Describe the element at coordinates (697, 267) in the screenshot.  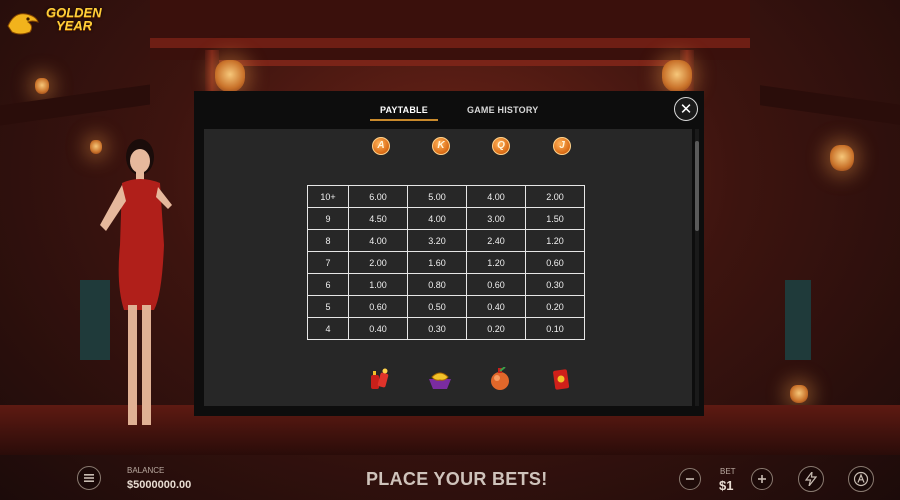
I see `modal-scrollbar` at that location.